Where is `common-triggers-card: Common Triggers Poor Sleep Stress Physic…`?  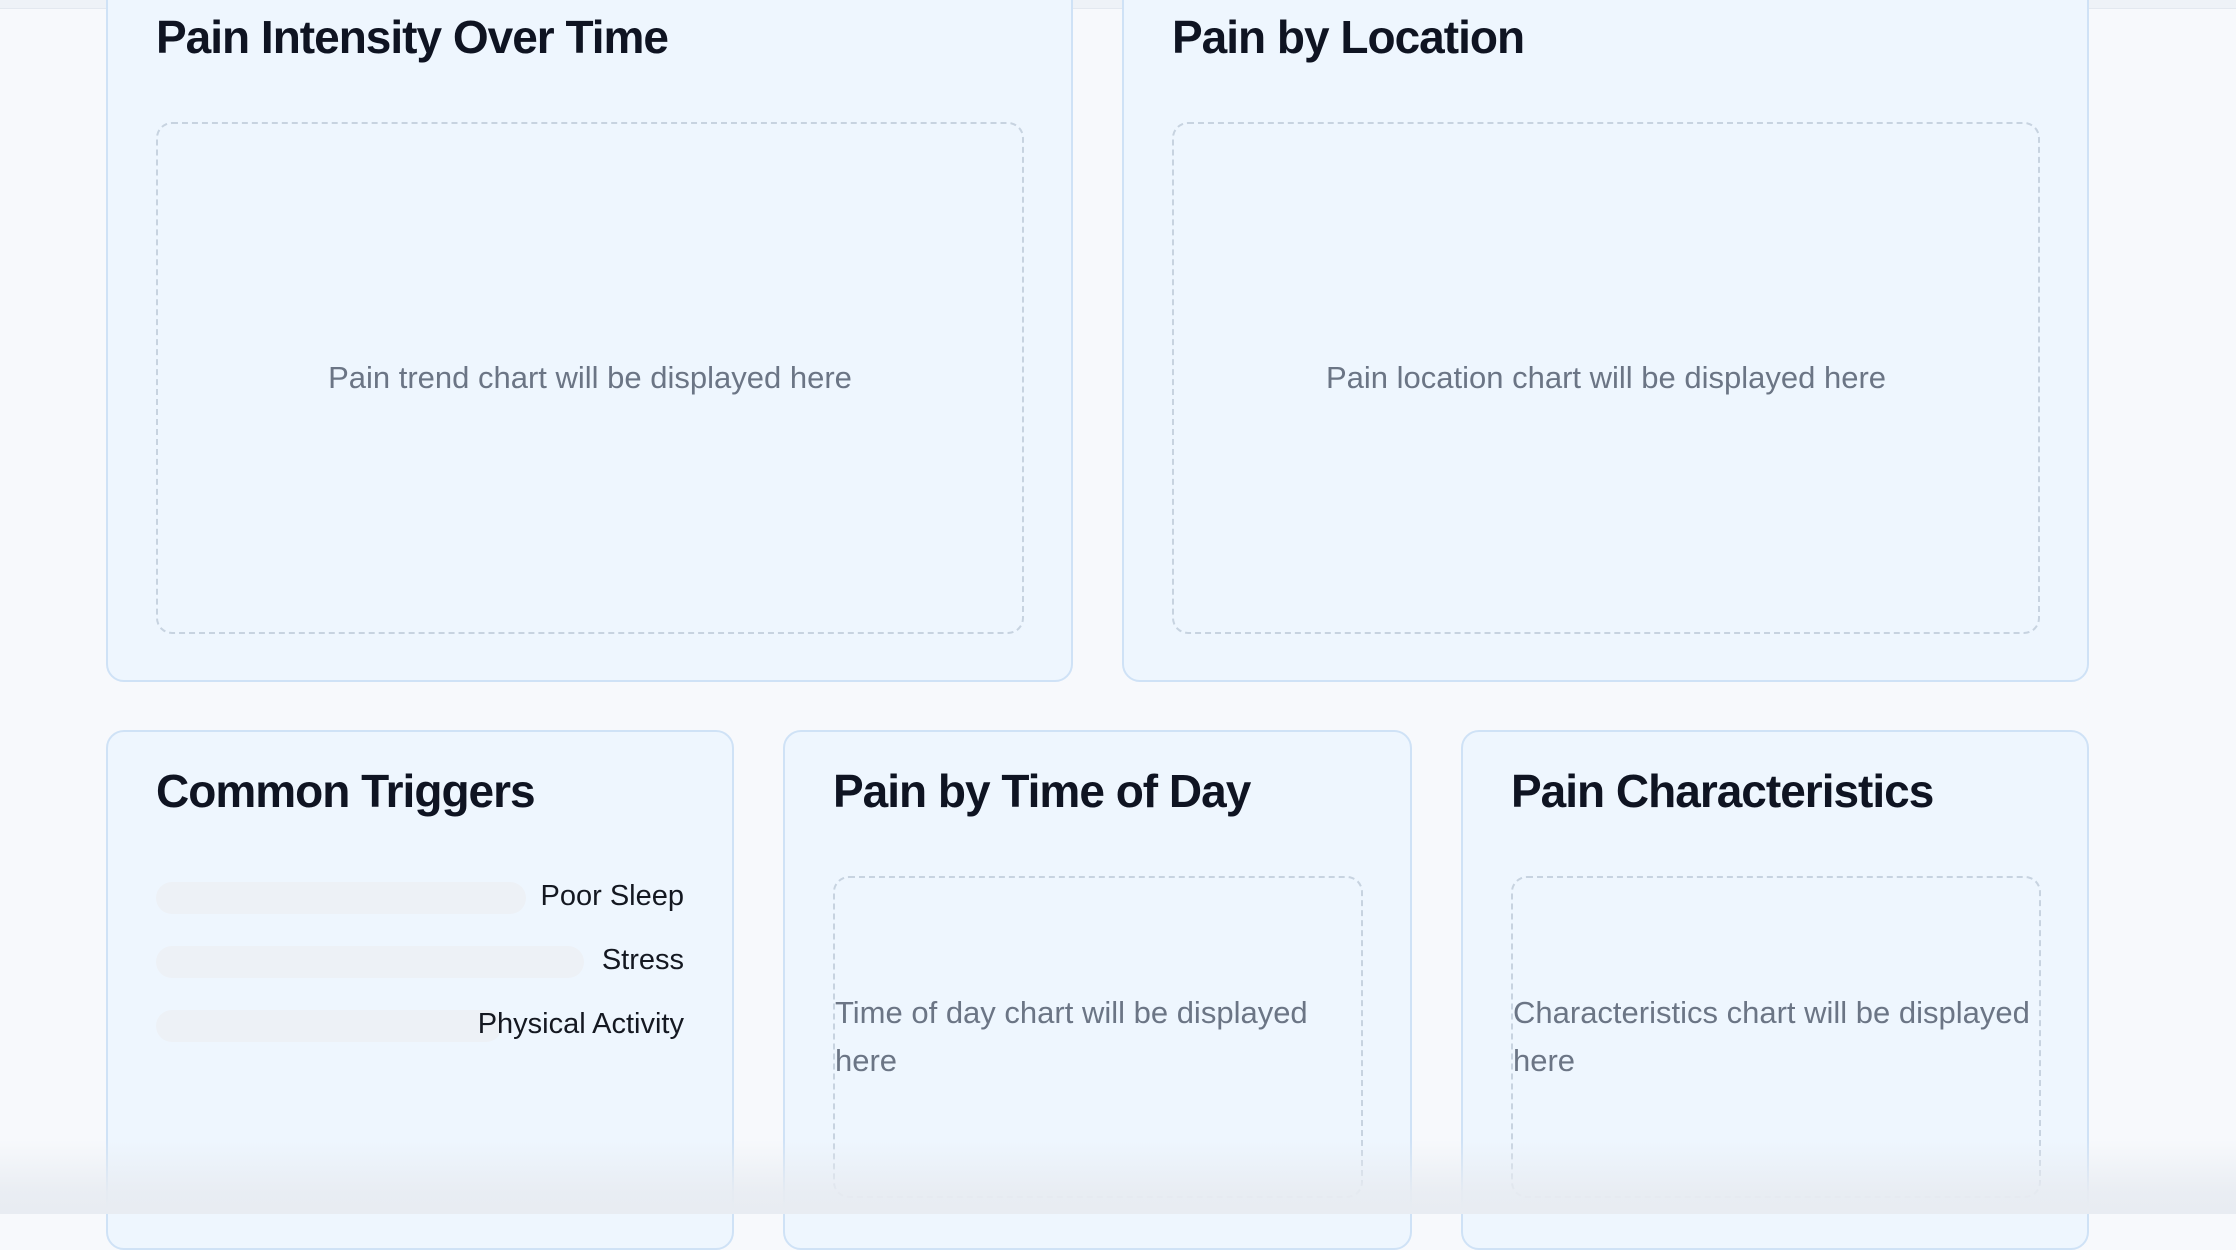 common-triggers-card: Common Triggers Poor Sleep Stress Physic… is located at coordinates (420, 990).